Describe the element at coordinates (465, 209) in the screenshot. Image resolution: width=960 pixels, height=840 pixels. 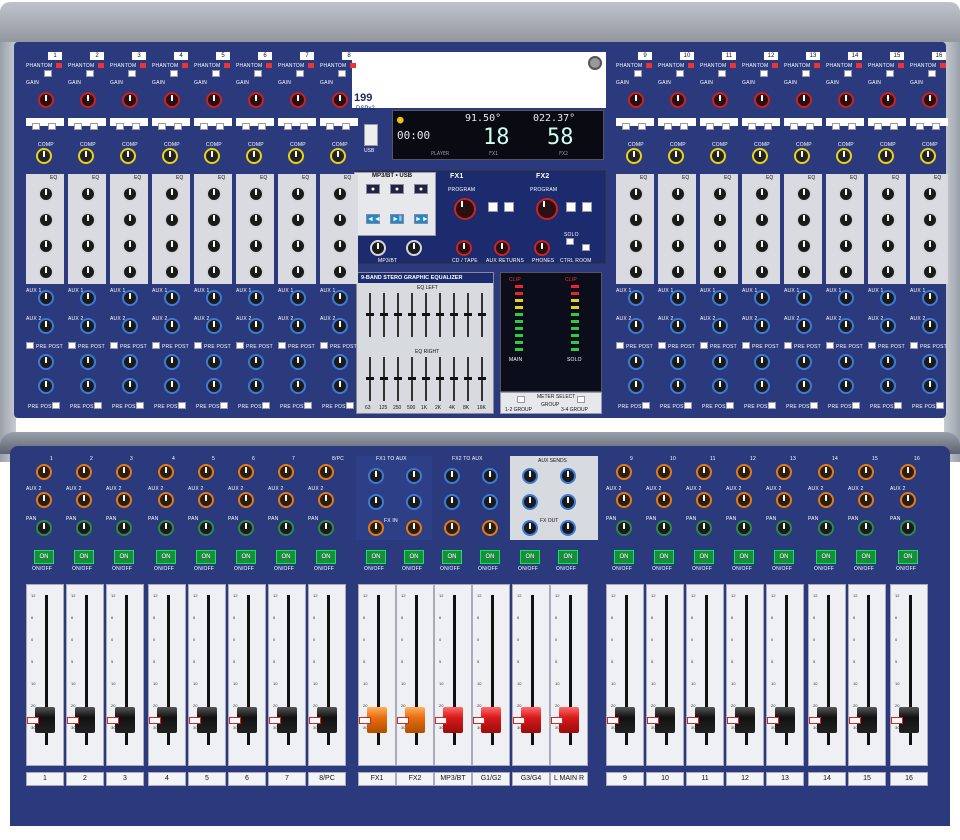
I see `fx1-program-knob` at that location.